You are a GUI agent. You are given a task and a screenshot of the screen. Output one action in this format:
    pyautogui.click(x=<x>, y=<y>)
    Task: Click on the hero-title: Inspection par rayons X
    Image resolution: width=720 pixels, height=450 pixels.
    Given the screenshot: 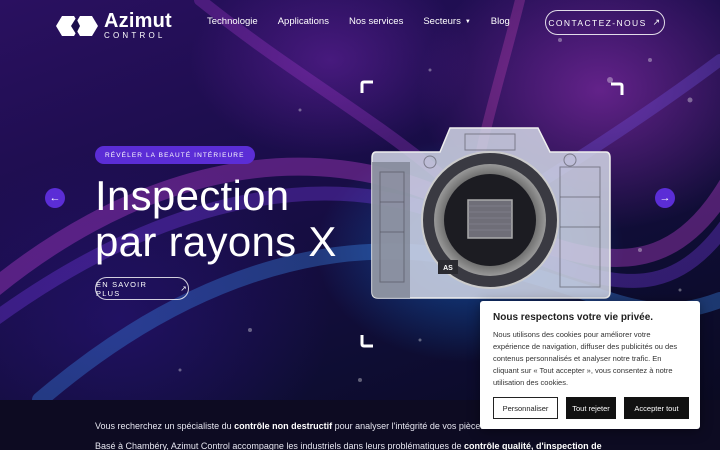 What is the action you would take?
    pyautogui.click(x=216, y=219)
    